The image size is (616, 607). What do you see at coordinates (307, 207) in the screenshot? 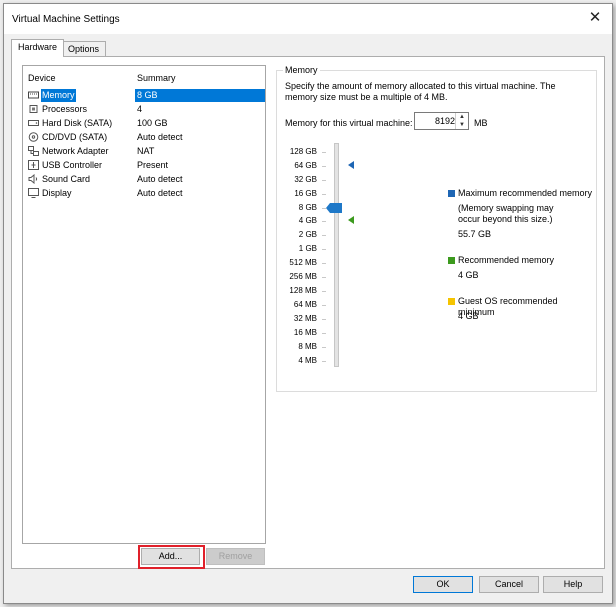
I see `scale-label: 8 GB` at bounding box center [307, 207].